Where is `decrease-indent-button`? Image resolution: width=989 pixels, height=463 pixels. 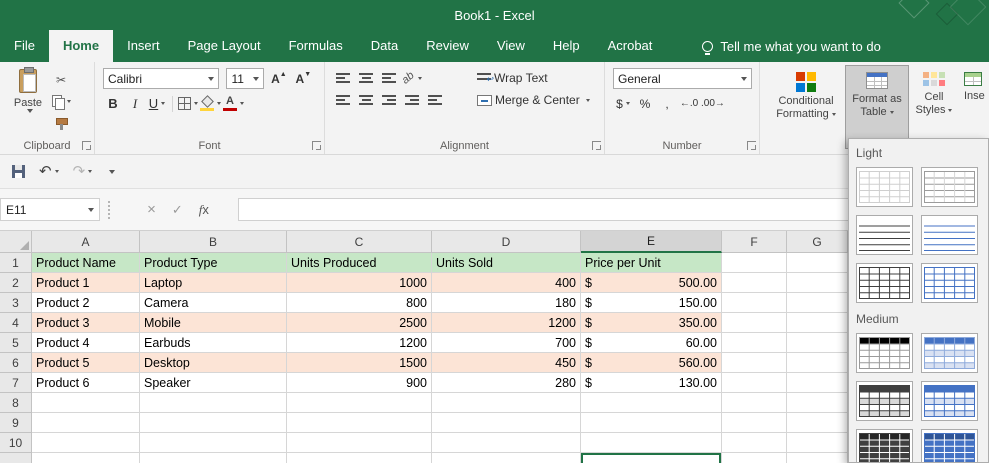 decrease-indent-button is located at coordinates (412, 100).